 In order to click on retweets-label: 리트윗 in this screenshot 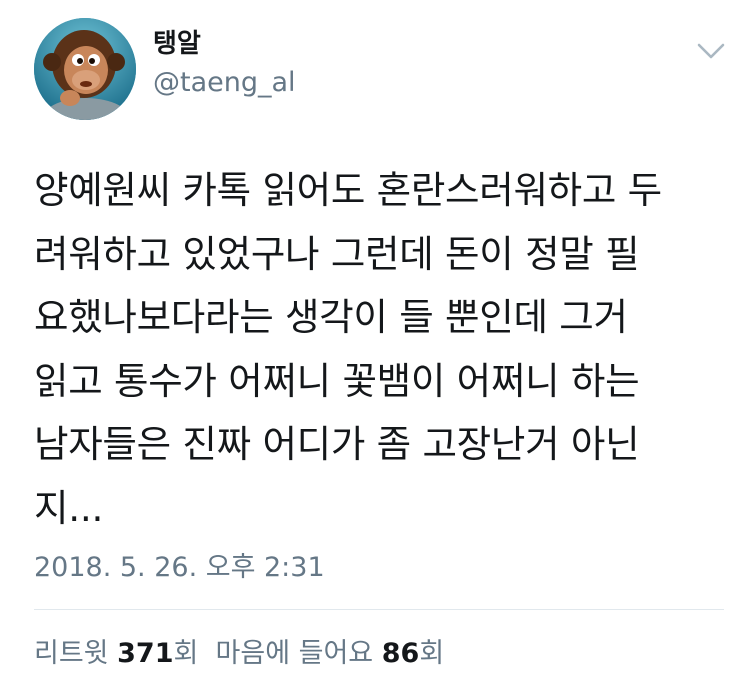, I will do `click(71, 653)`.